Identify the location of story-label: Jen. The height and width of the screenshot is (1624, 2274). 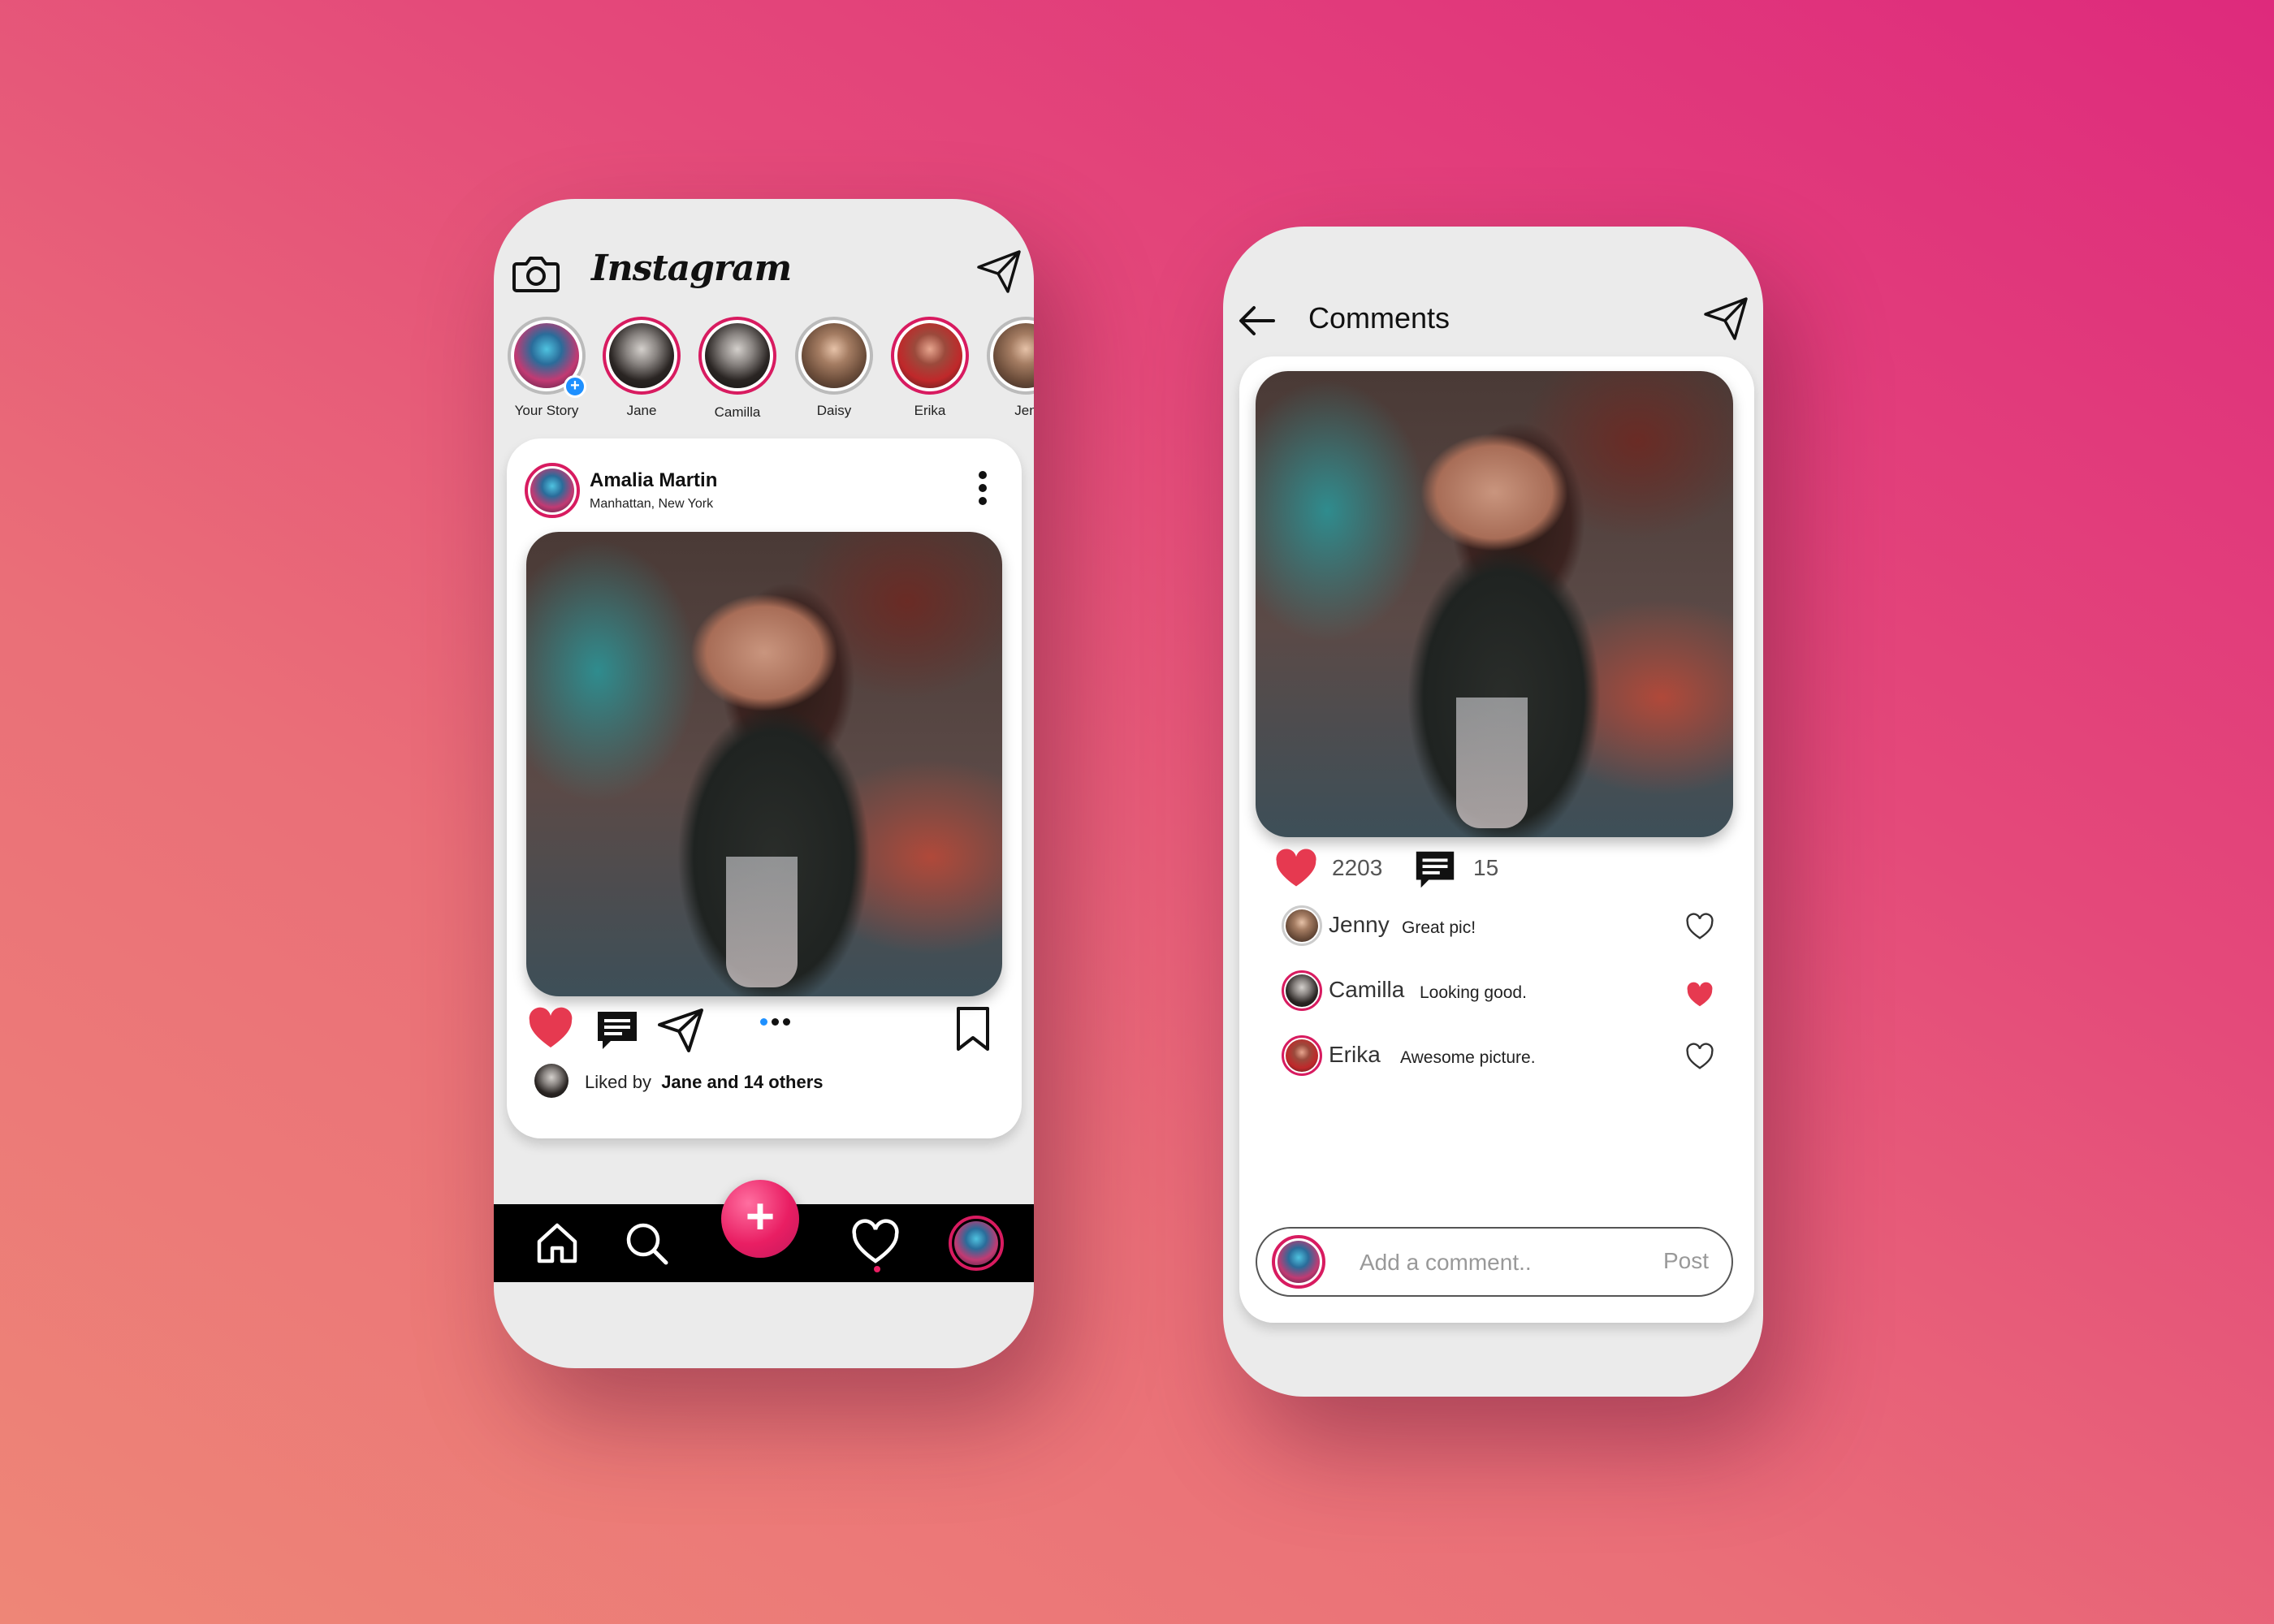
(1024, 411).